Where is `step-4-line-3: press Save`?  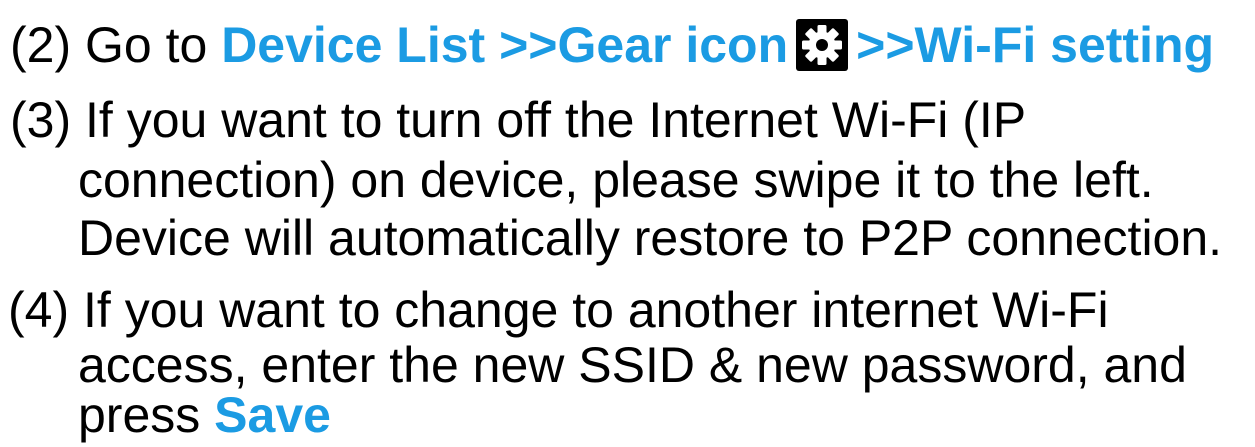 step-4-line-3: press Save is located at coordinates (204, 415).